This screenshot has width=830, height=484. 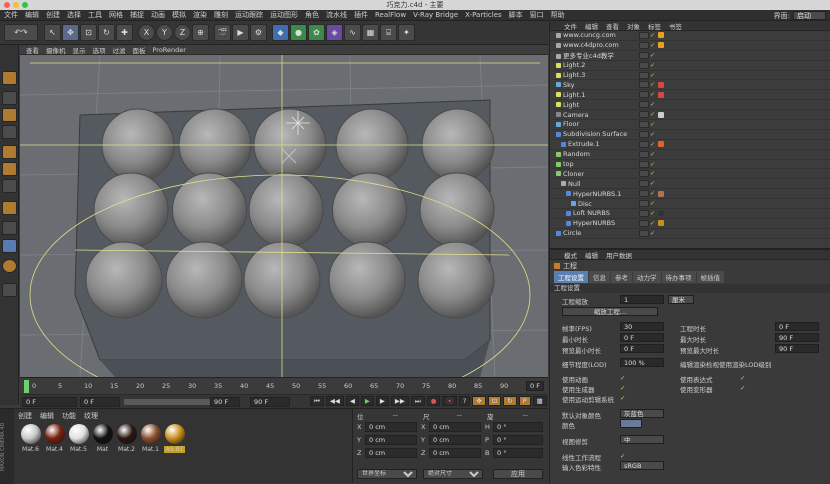 I want to click on material-menu-item: 功能, so click(x=69, y=416).